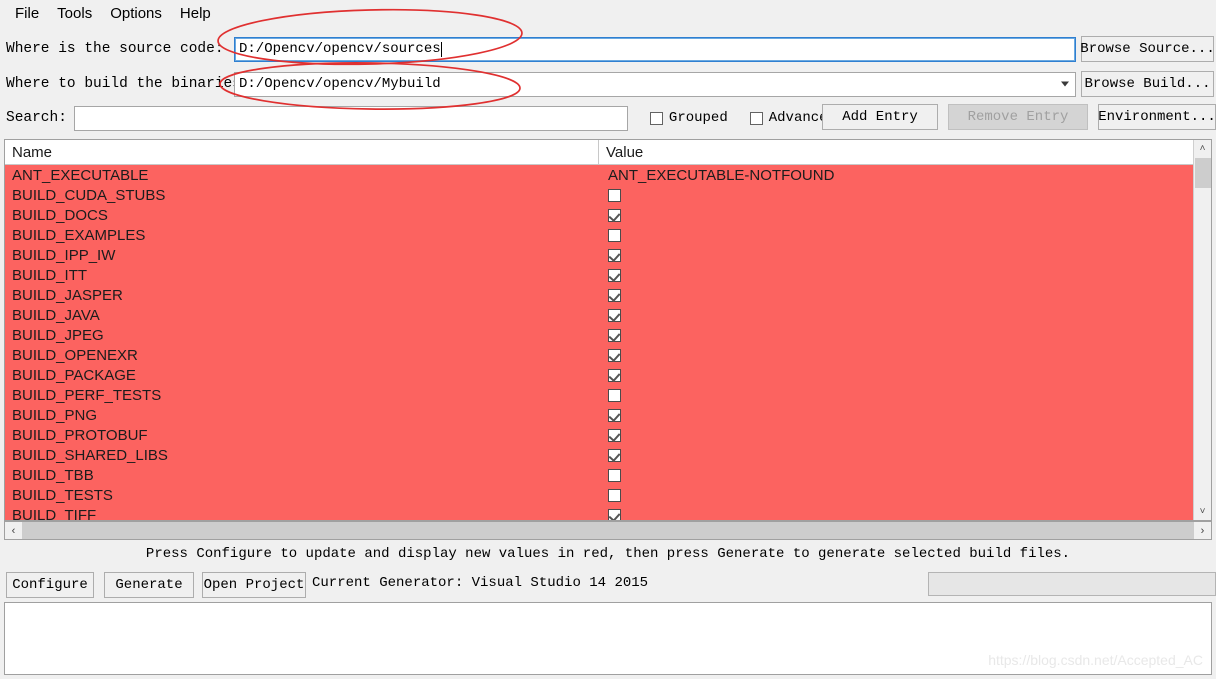 Image resolution: width=1216 pixels, height=679 pixels. I want to click on table-row: BUILD_PERF_TESTS, so click(608, 395).